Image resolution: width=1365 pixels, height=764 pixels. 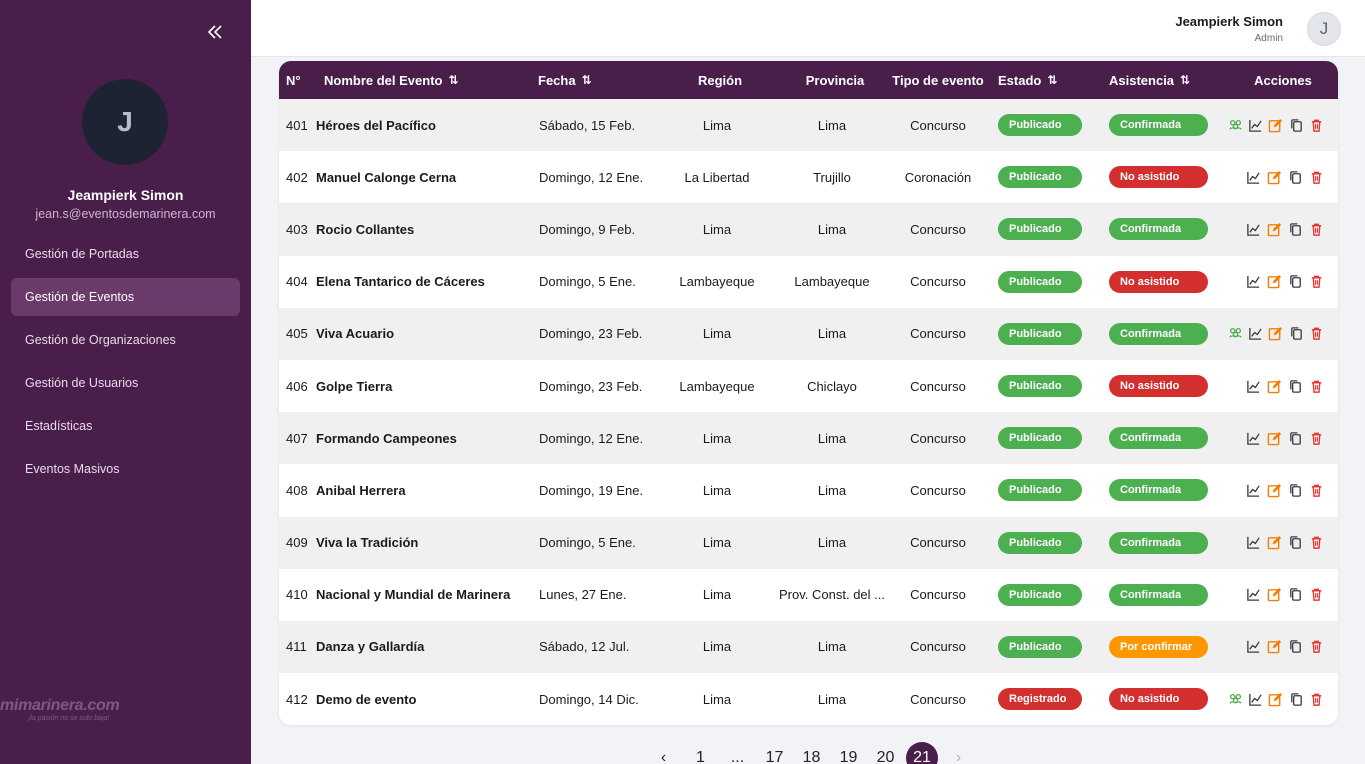 I want to click on pagination-page: 20, so click(x=885, y=753).